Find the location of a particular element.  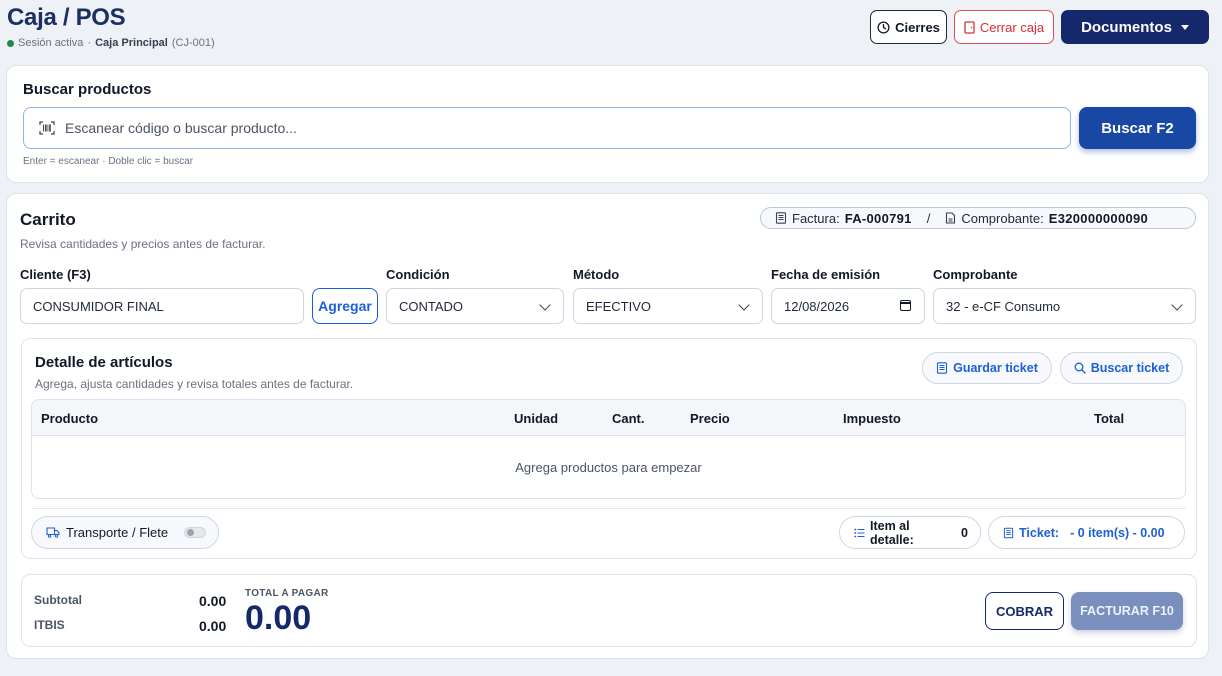

item-detalle-chip: Item al detalle: 0 is located at coordinates (910, 532).